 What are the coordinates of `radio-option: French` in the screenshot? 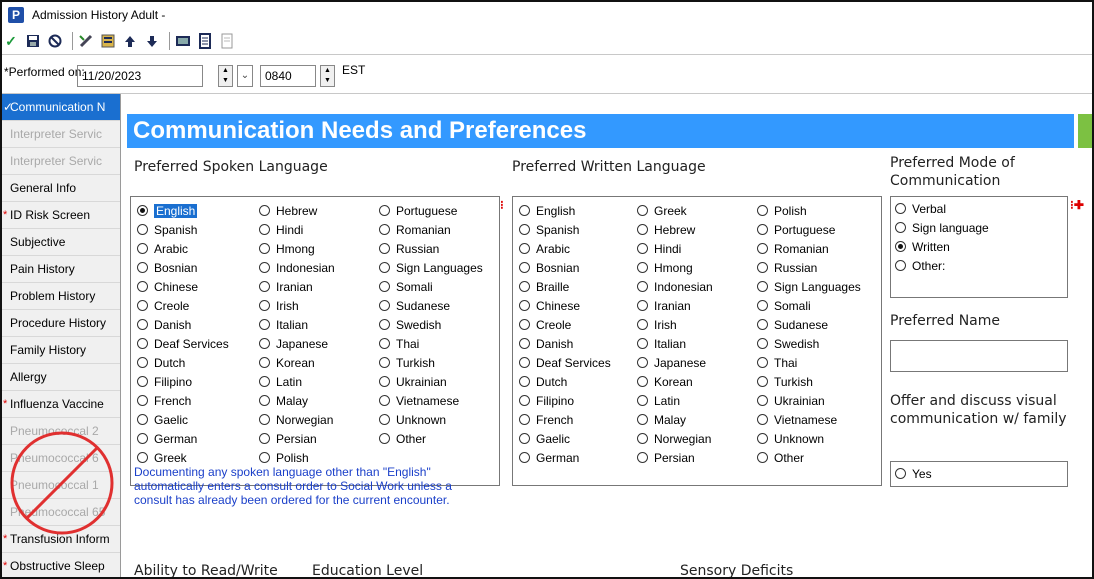 It's located at (565, 419).